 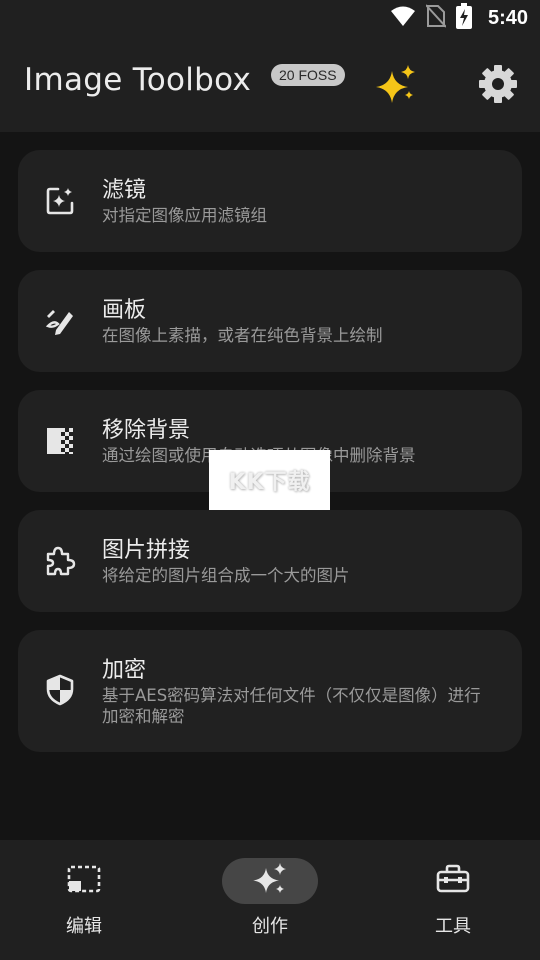 What do you see at coordinates (403, 18) in the screenshot?
I see `wifi-icon` at bounding box center [403, 18].